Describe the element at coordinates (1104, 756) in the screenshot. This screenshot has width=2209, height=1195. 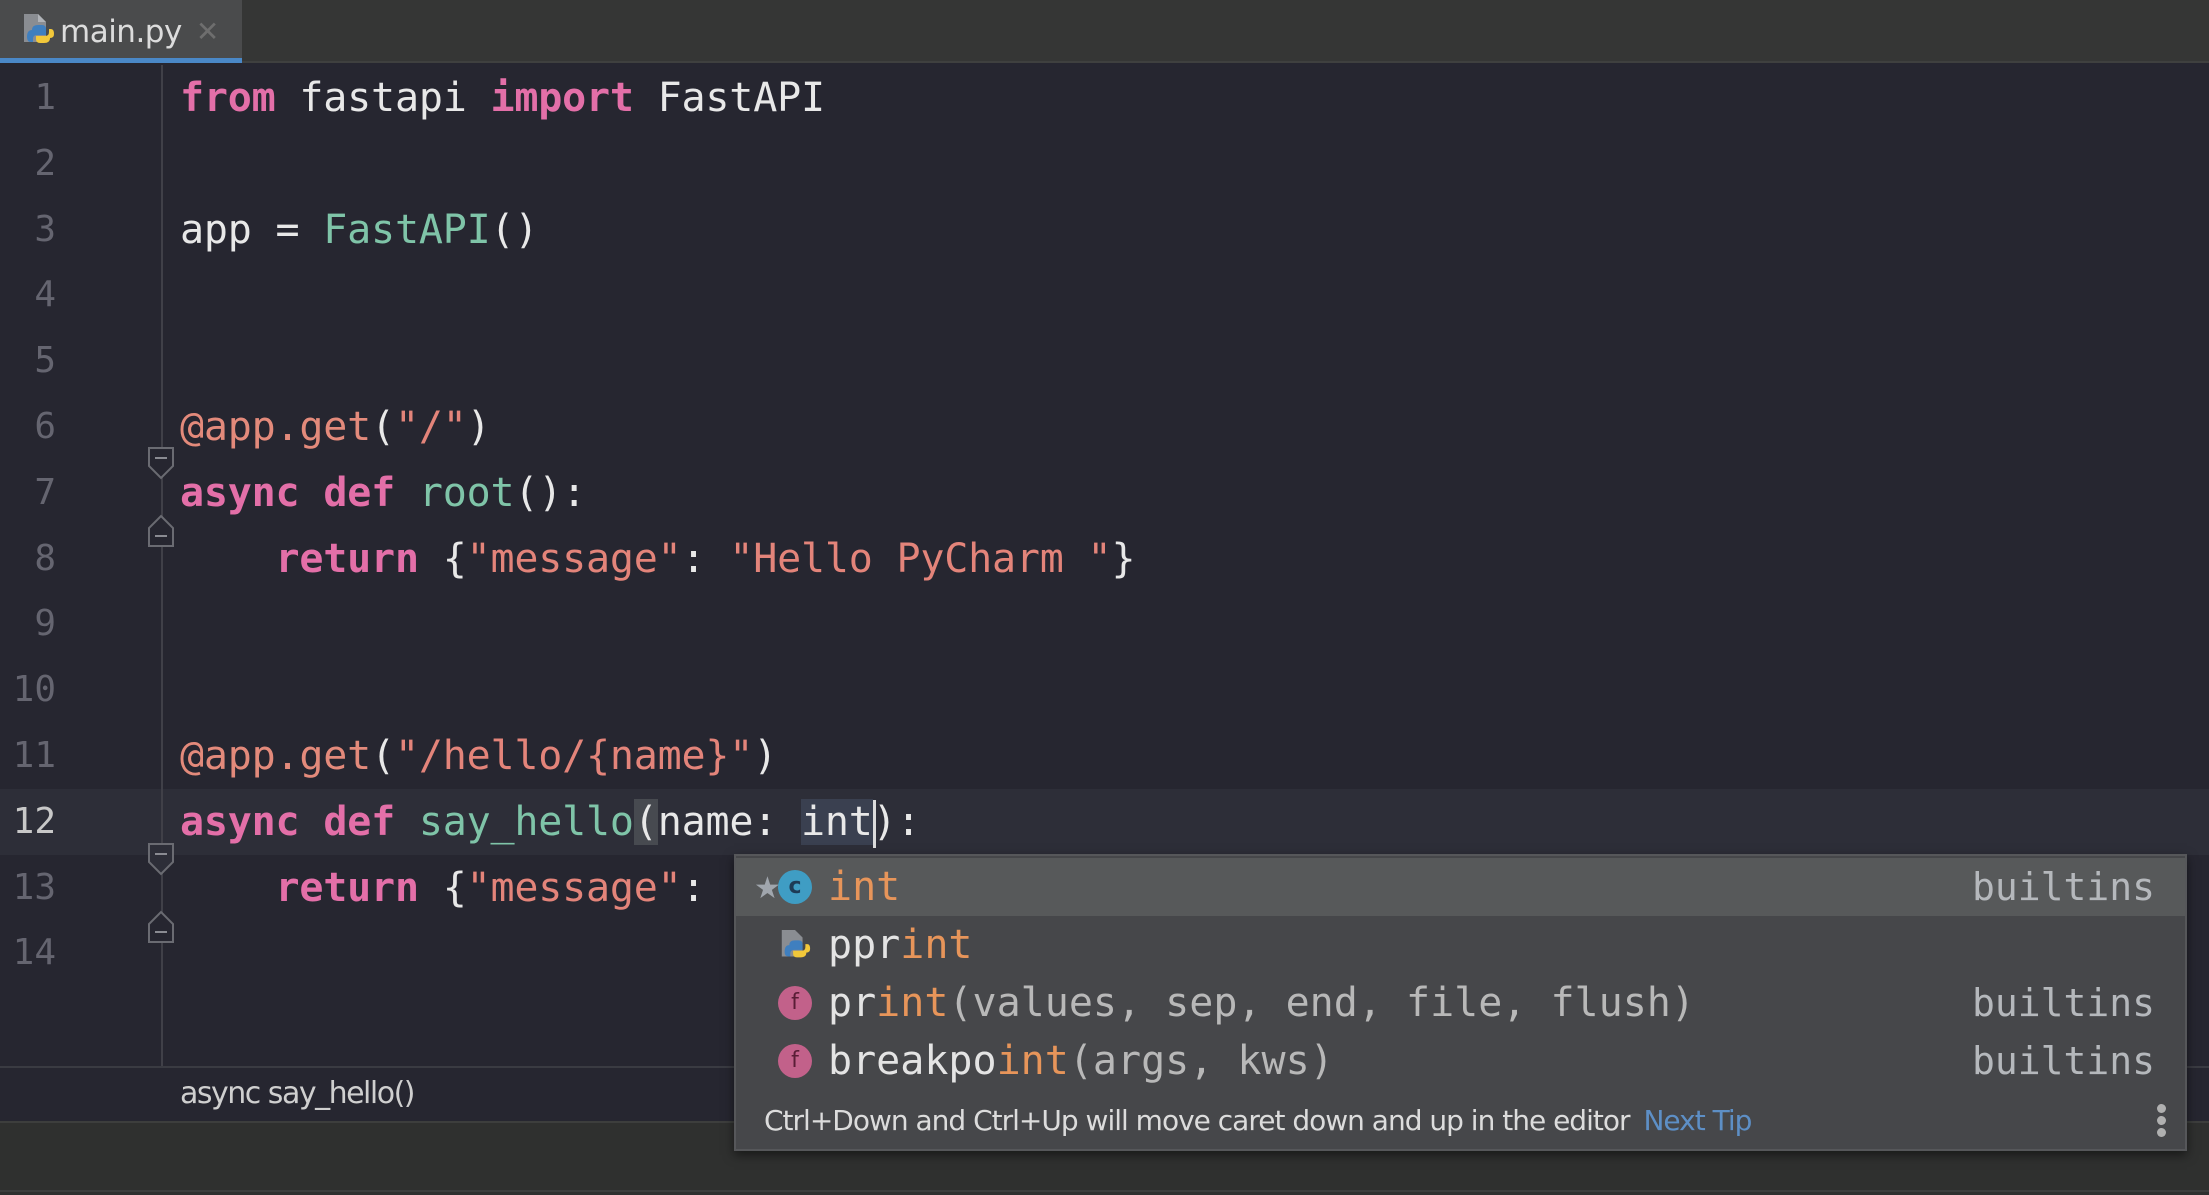
I see `code-line: 11 @app.get("/hello/{name}")` at that location.